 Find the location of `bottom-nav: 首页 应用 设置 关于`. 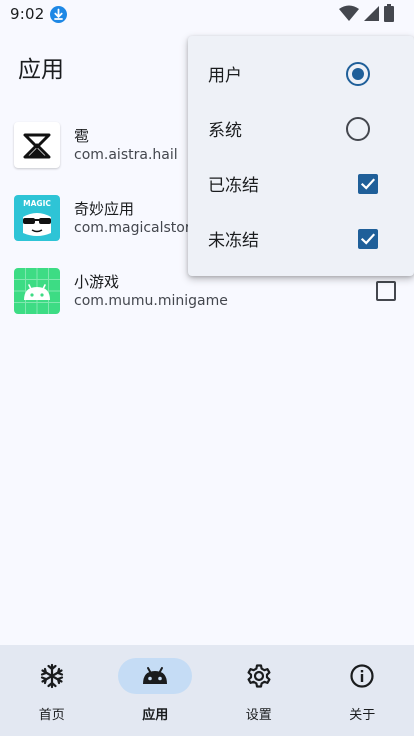

bottom-nav: 首页 应用 设置 关于 is located at coordinates (207, 690).